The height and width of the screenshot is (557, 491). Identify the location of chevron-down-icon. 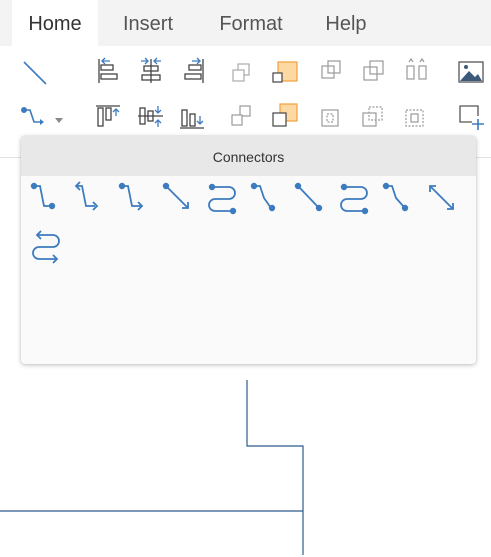
(59, 117).